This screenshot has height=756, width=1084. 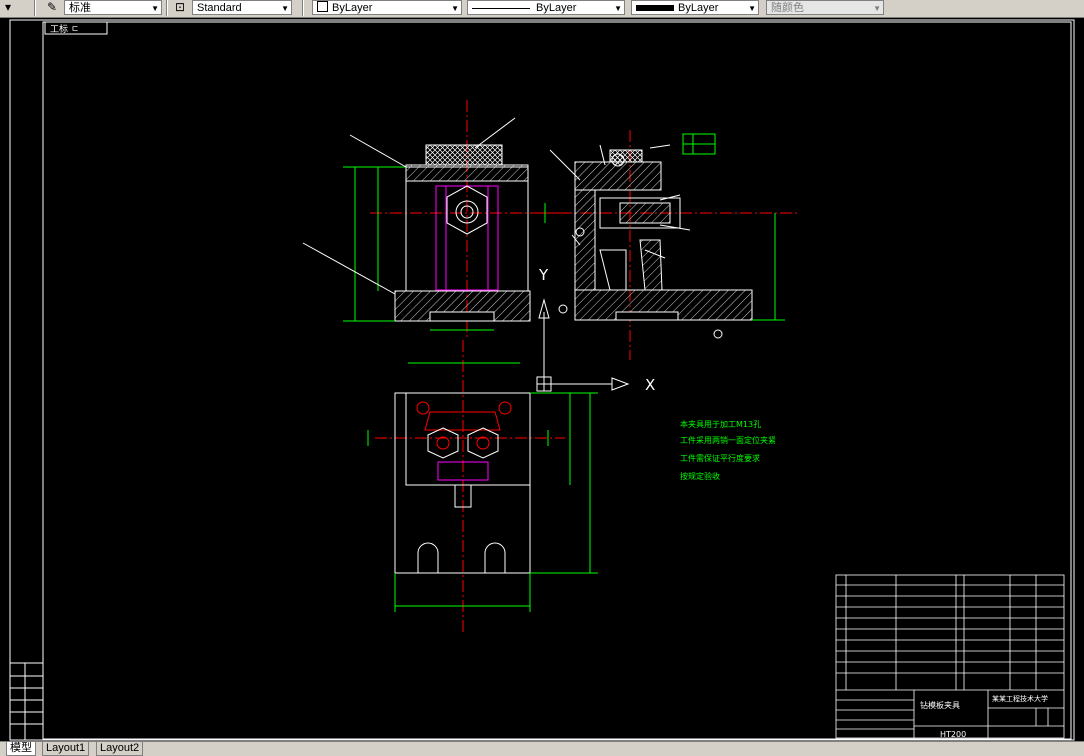 I want to click on linetype-sample, so click(x=501, y=8).